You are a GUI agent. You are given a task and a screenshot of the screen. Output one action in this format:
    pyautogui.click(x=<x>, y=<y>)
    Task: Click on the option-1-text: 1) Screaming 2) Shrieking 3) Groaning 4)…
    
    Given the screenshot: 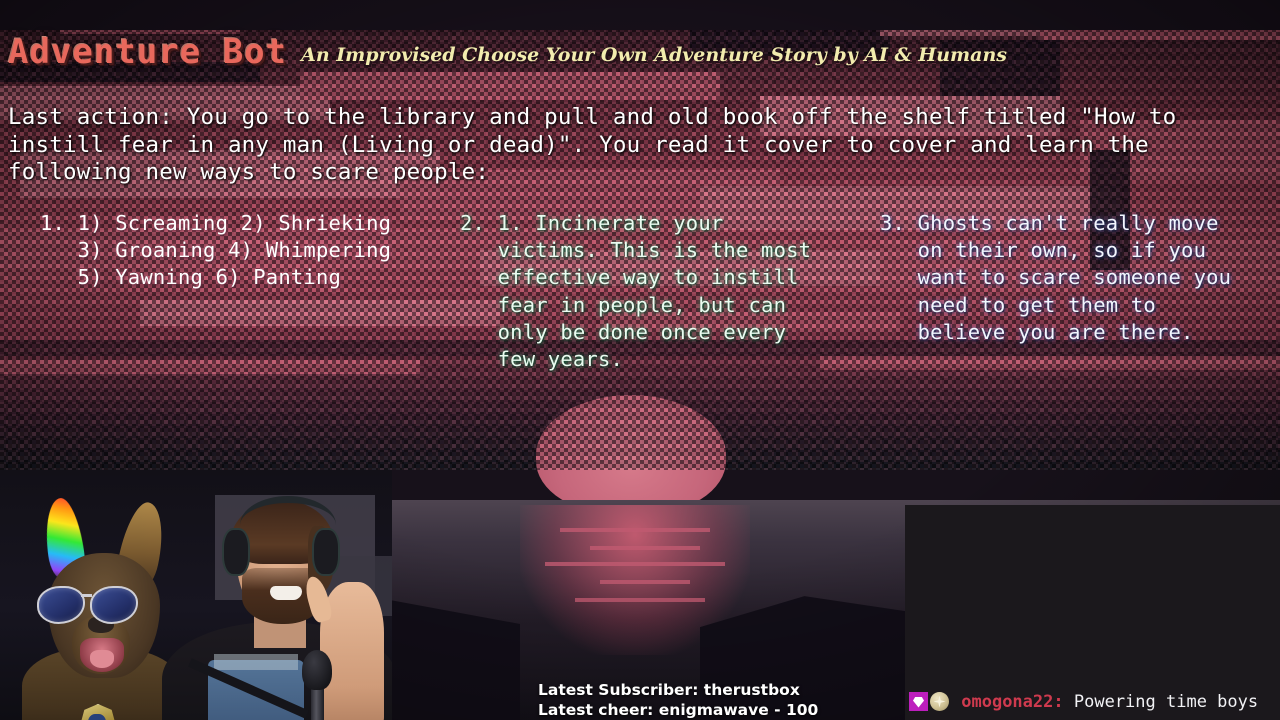 What is the action you would take?
    pyautogui.click(x=234, y=250)
    